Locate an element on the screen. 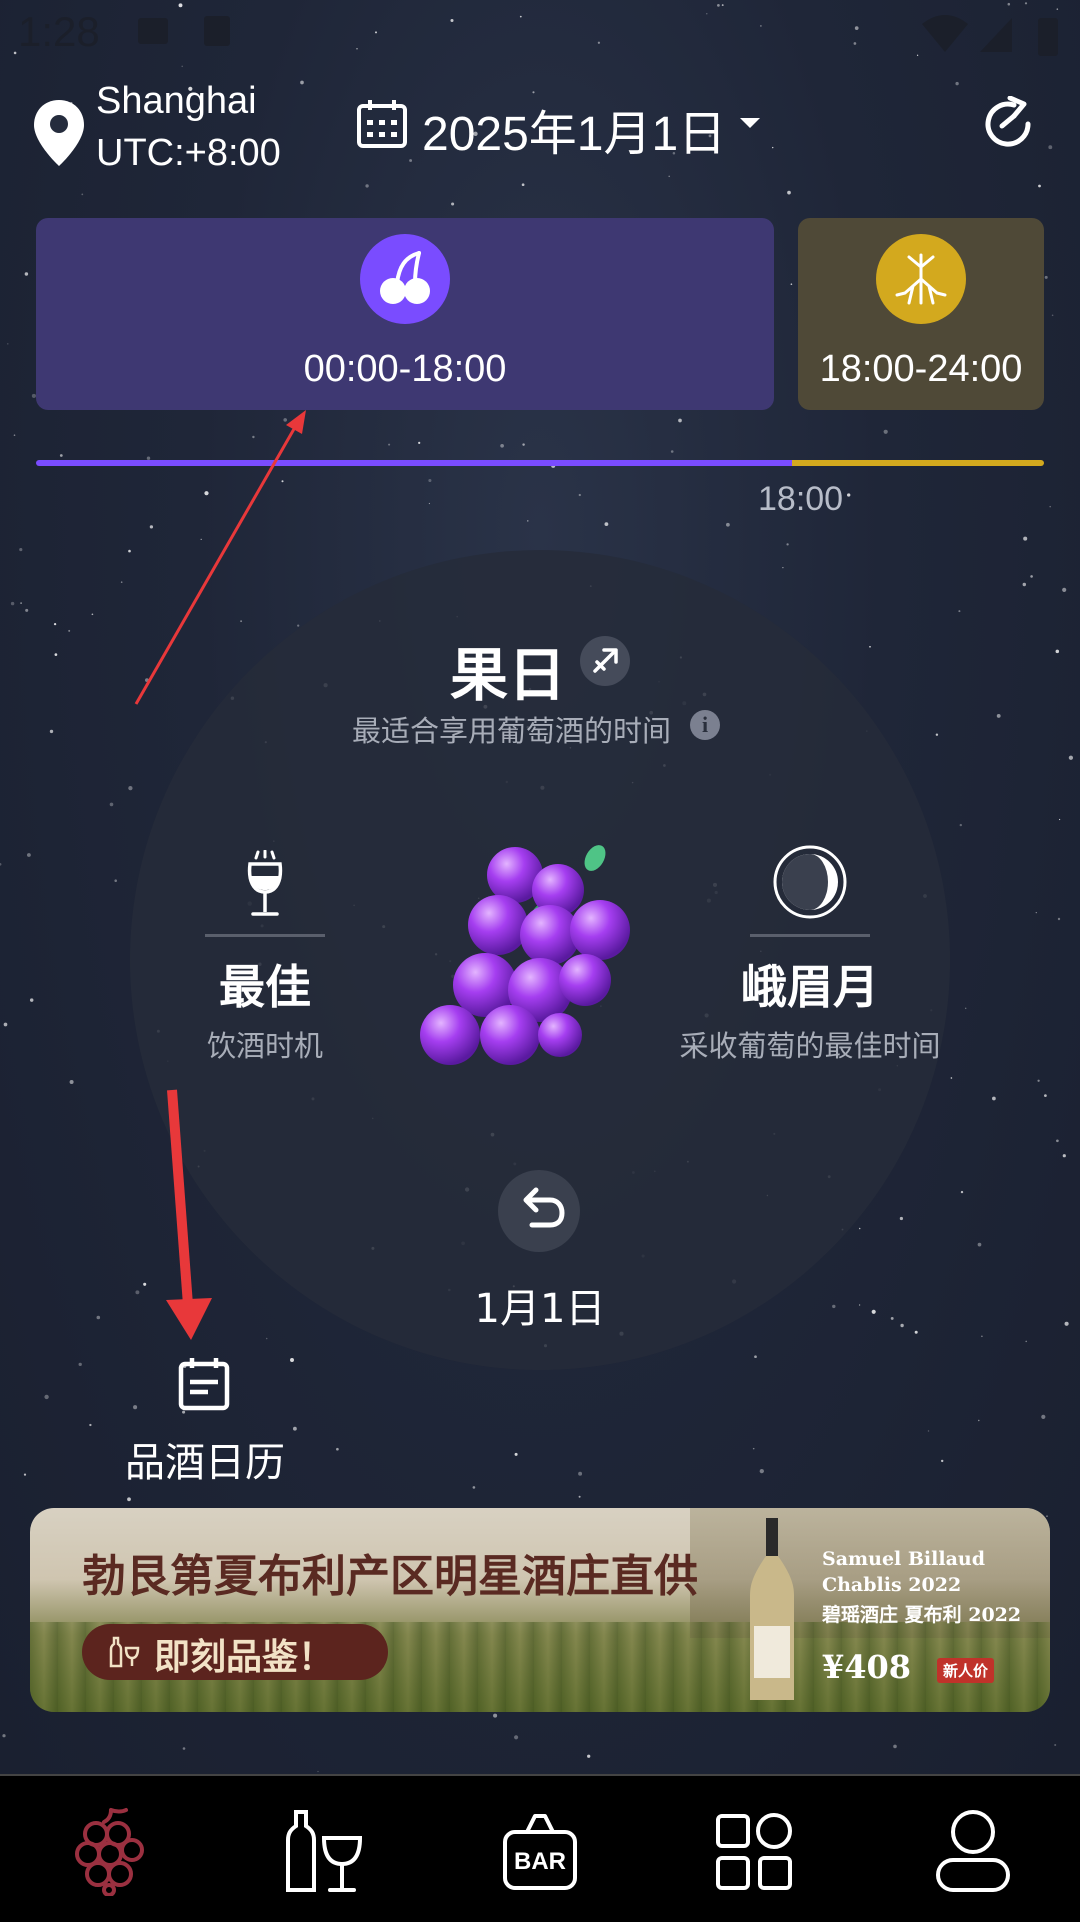 The width and height of the screenshot is (1080, 1922). refresh-icon is located at coordinates (1008, 124).